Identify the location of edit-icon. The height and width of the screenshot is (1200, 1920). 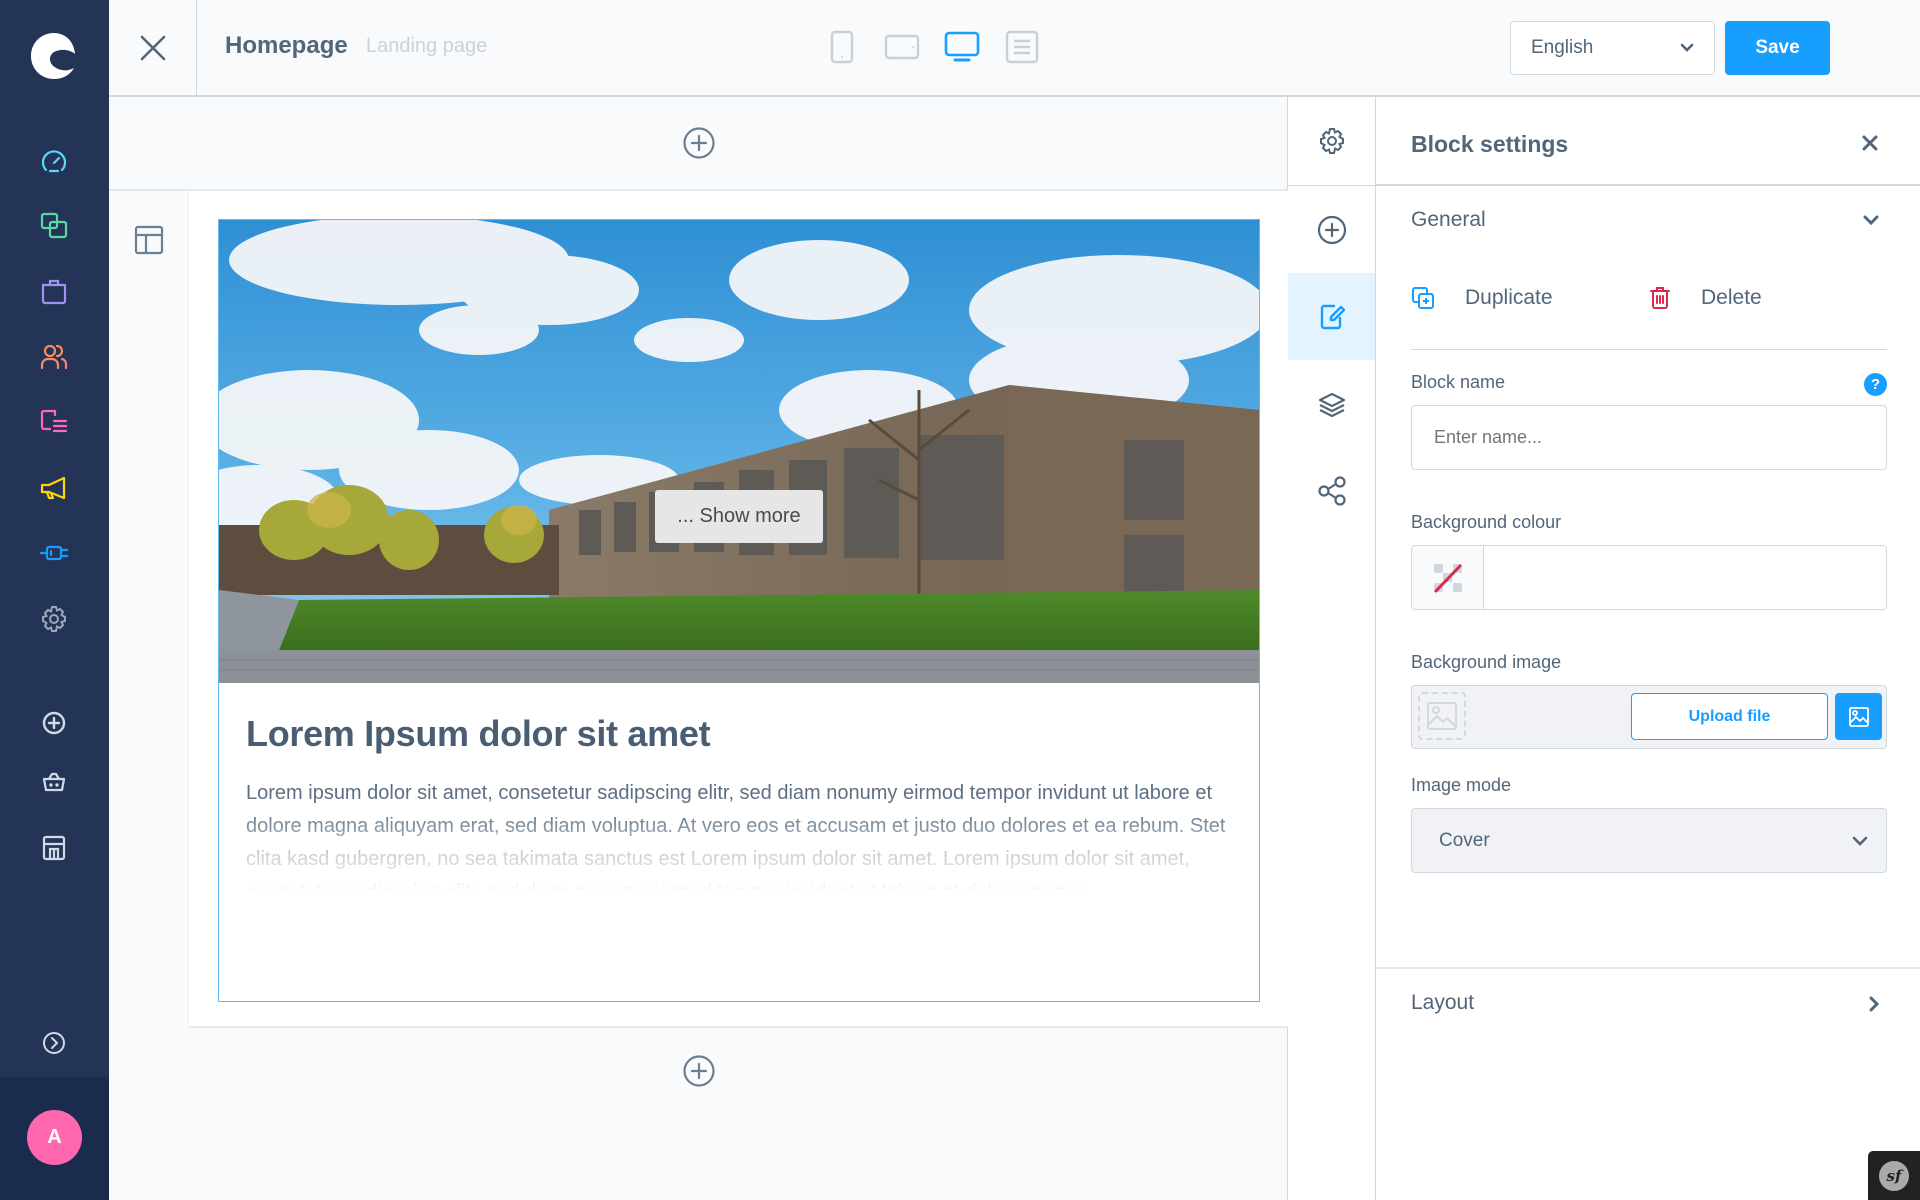
(1332, 316).